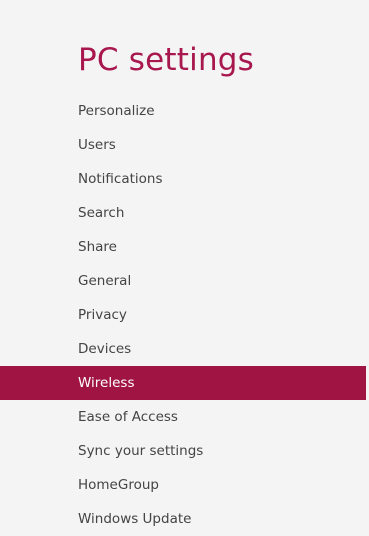 The image size is (369, 536). I want to click on nav-item-privacy: Privacy, so click(184, 315).